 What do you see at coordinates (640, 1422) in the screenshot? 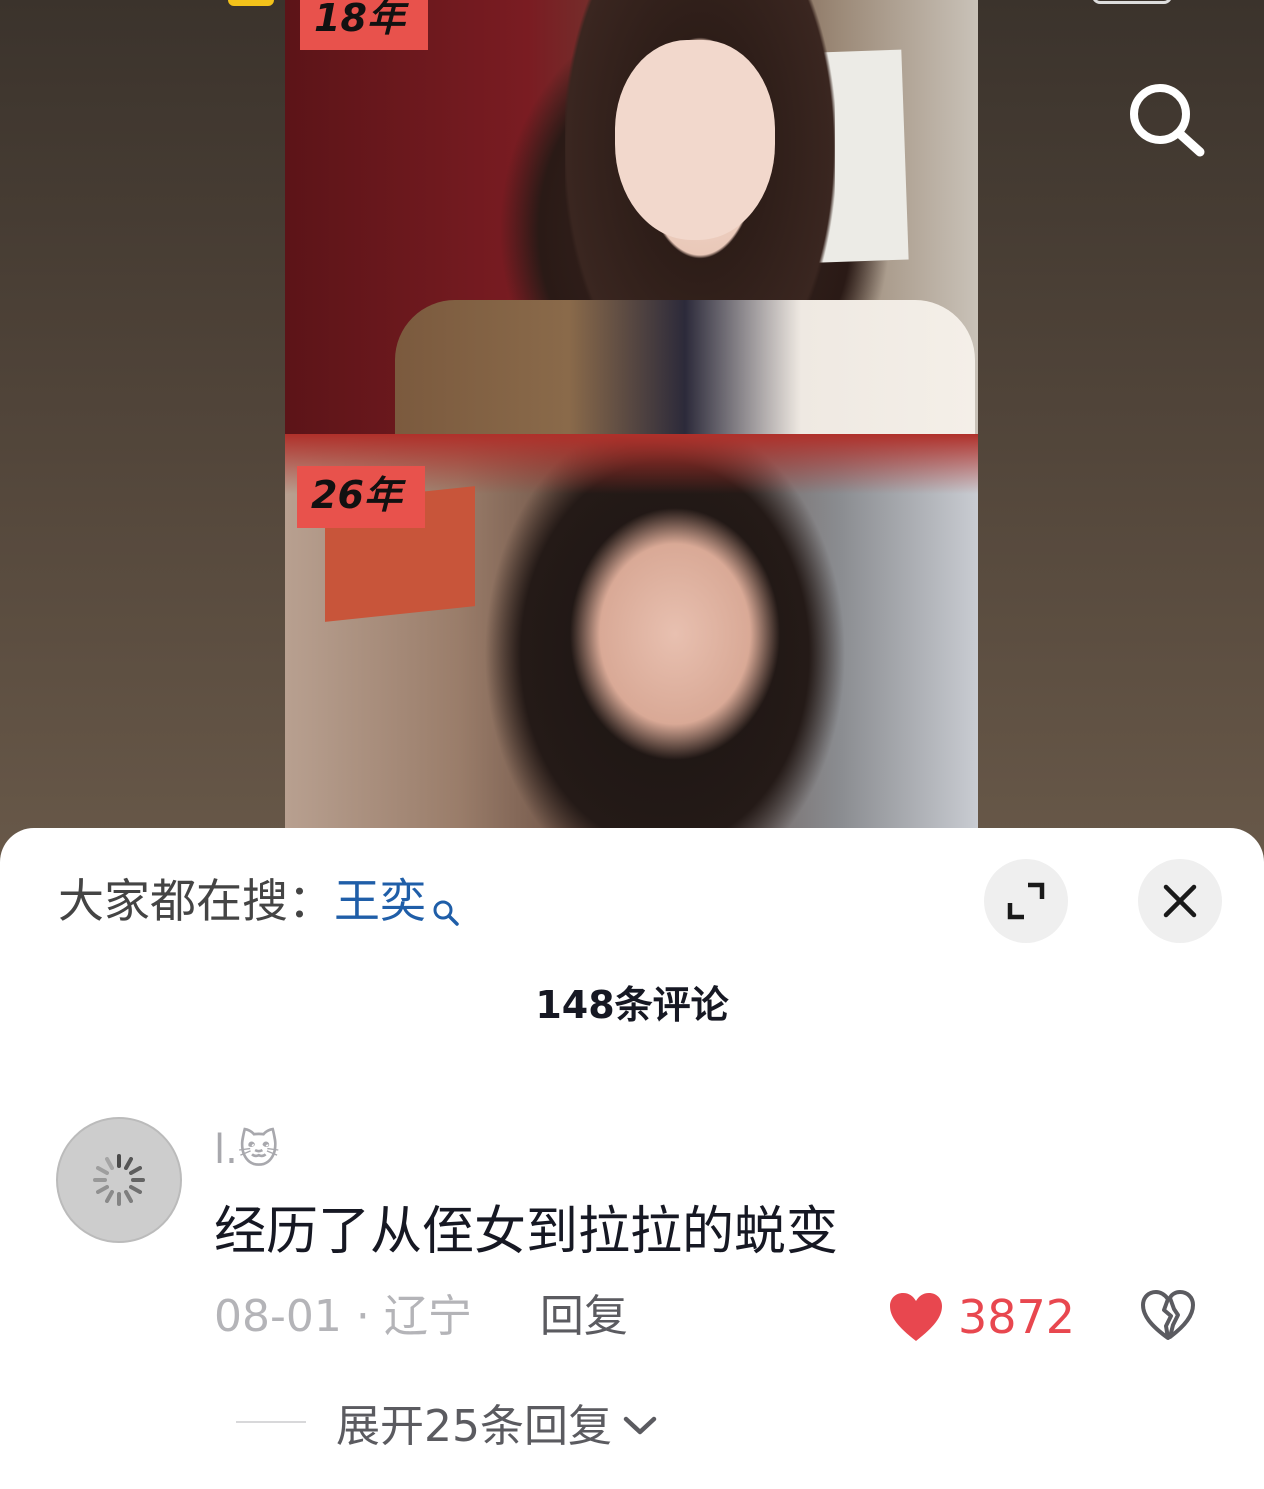
I see `chevron-down-icon` at bounding box center [640, 1422].